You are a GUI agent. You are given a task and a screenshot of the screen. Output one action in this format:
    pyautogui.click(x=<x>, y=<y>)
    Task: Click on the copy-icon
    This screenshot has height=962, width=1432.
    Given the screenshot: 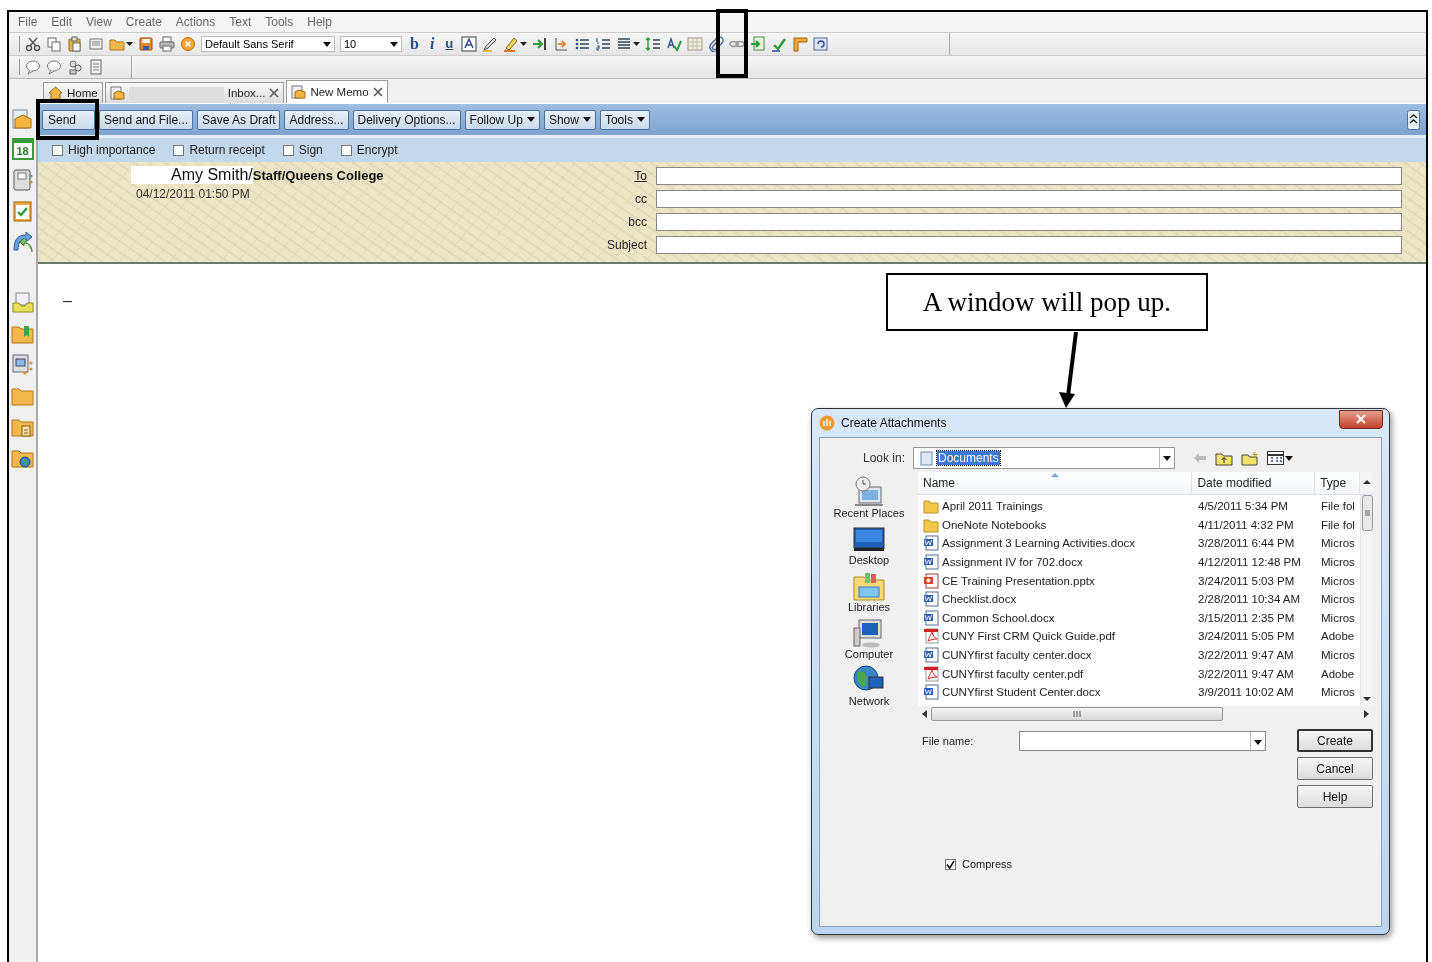 What is the action you would take?
    pyautogui.click(x=54, y=44)
    